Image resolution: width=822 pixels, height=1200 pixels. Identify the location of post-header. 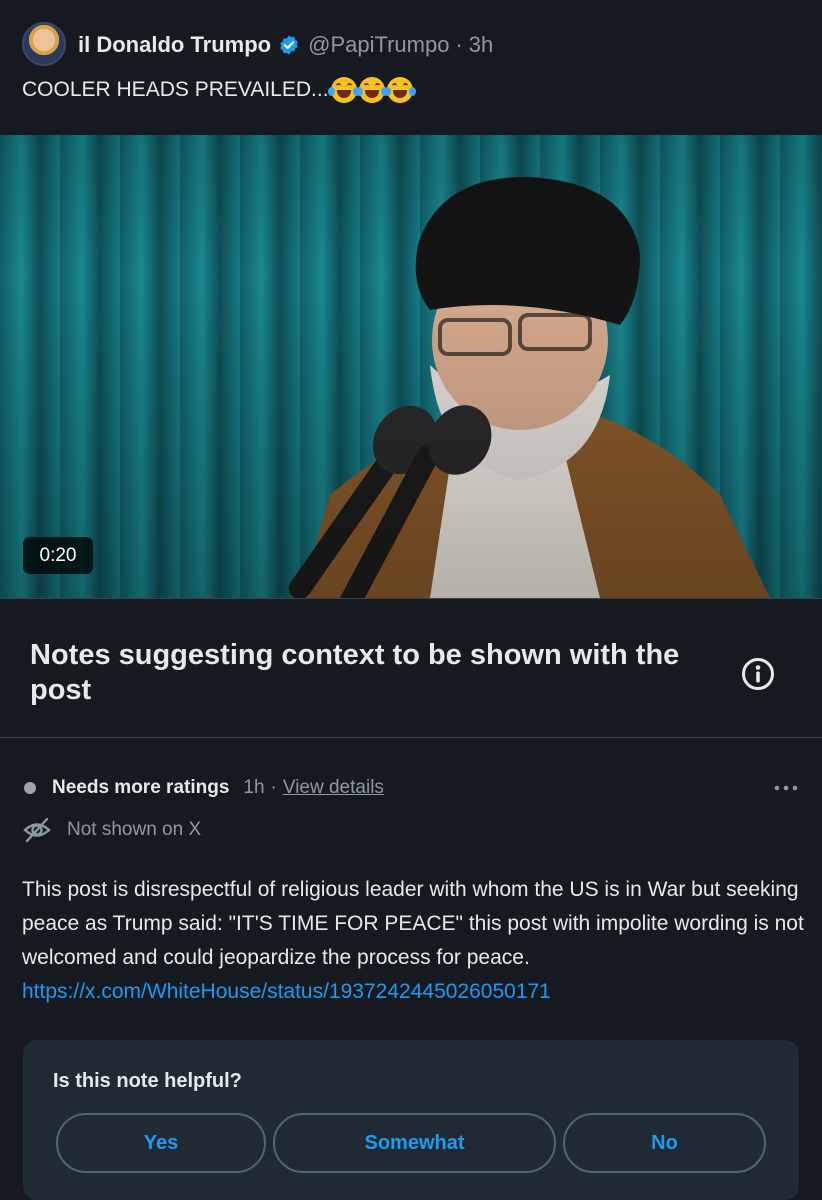
(411, 67).